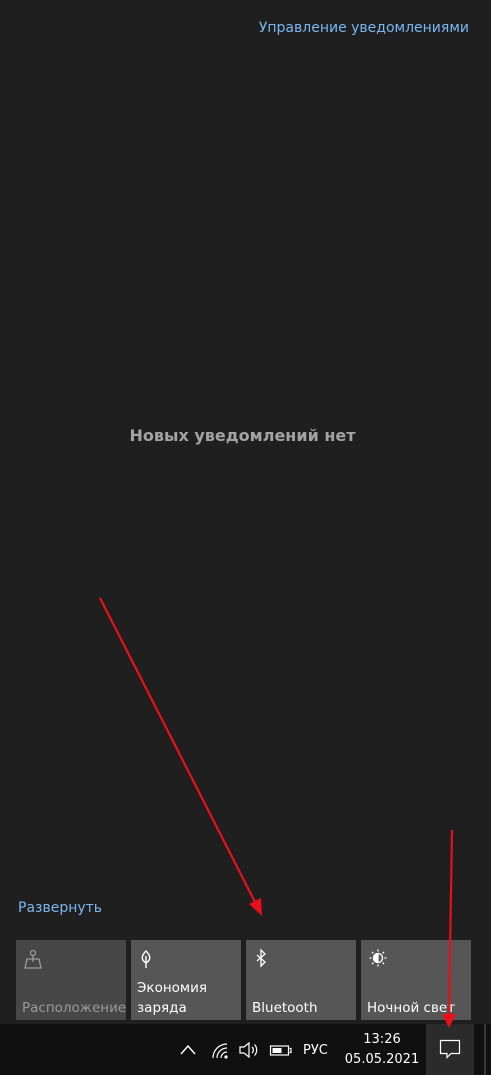 The width and height of the screenshot is (491, 1075). I want to click on bluetooth-icon, so click(263, 959).